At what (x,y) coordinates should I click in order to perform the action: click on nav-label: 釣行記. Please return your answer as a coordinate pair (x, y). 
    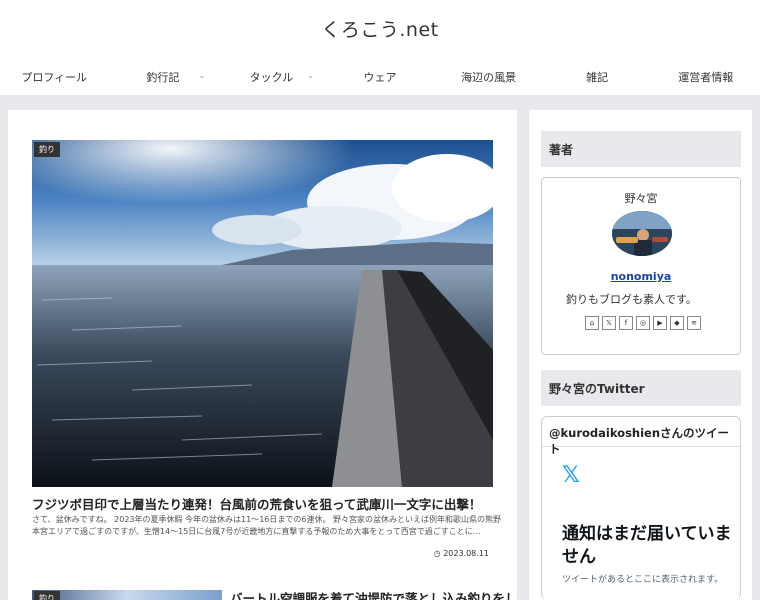
    Looking at the image, I should click on (163, 77).